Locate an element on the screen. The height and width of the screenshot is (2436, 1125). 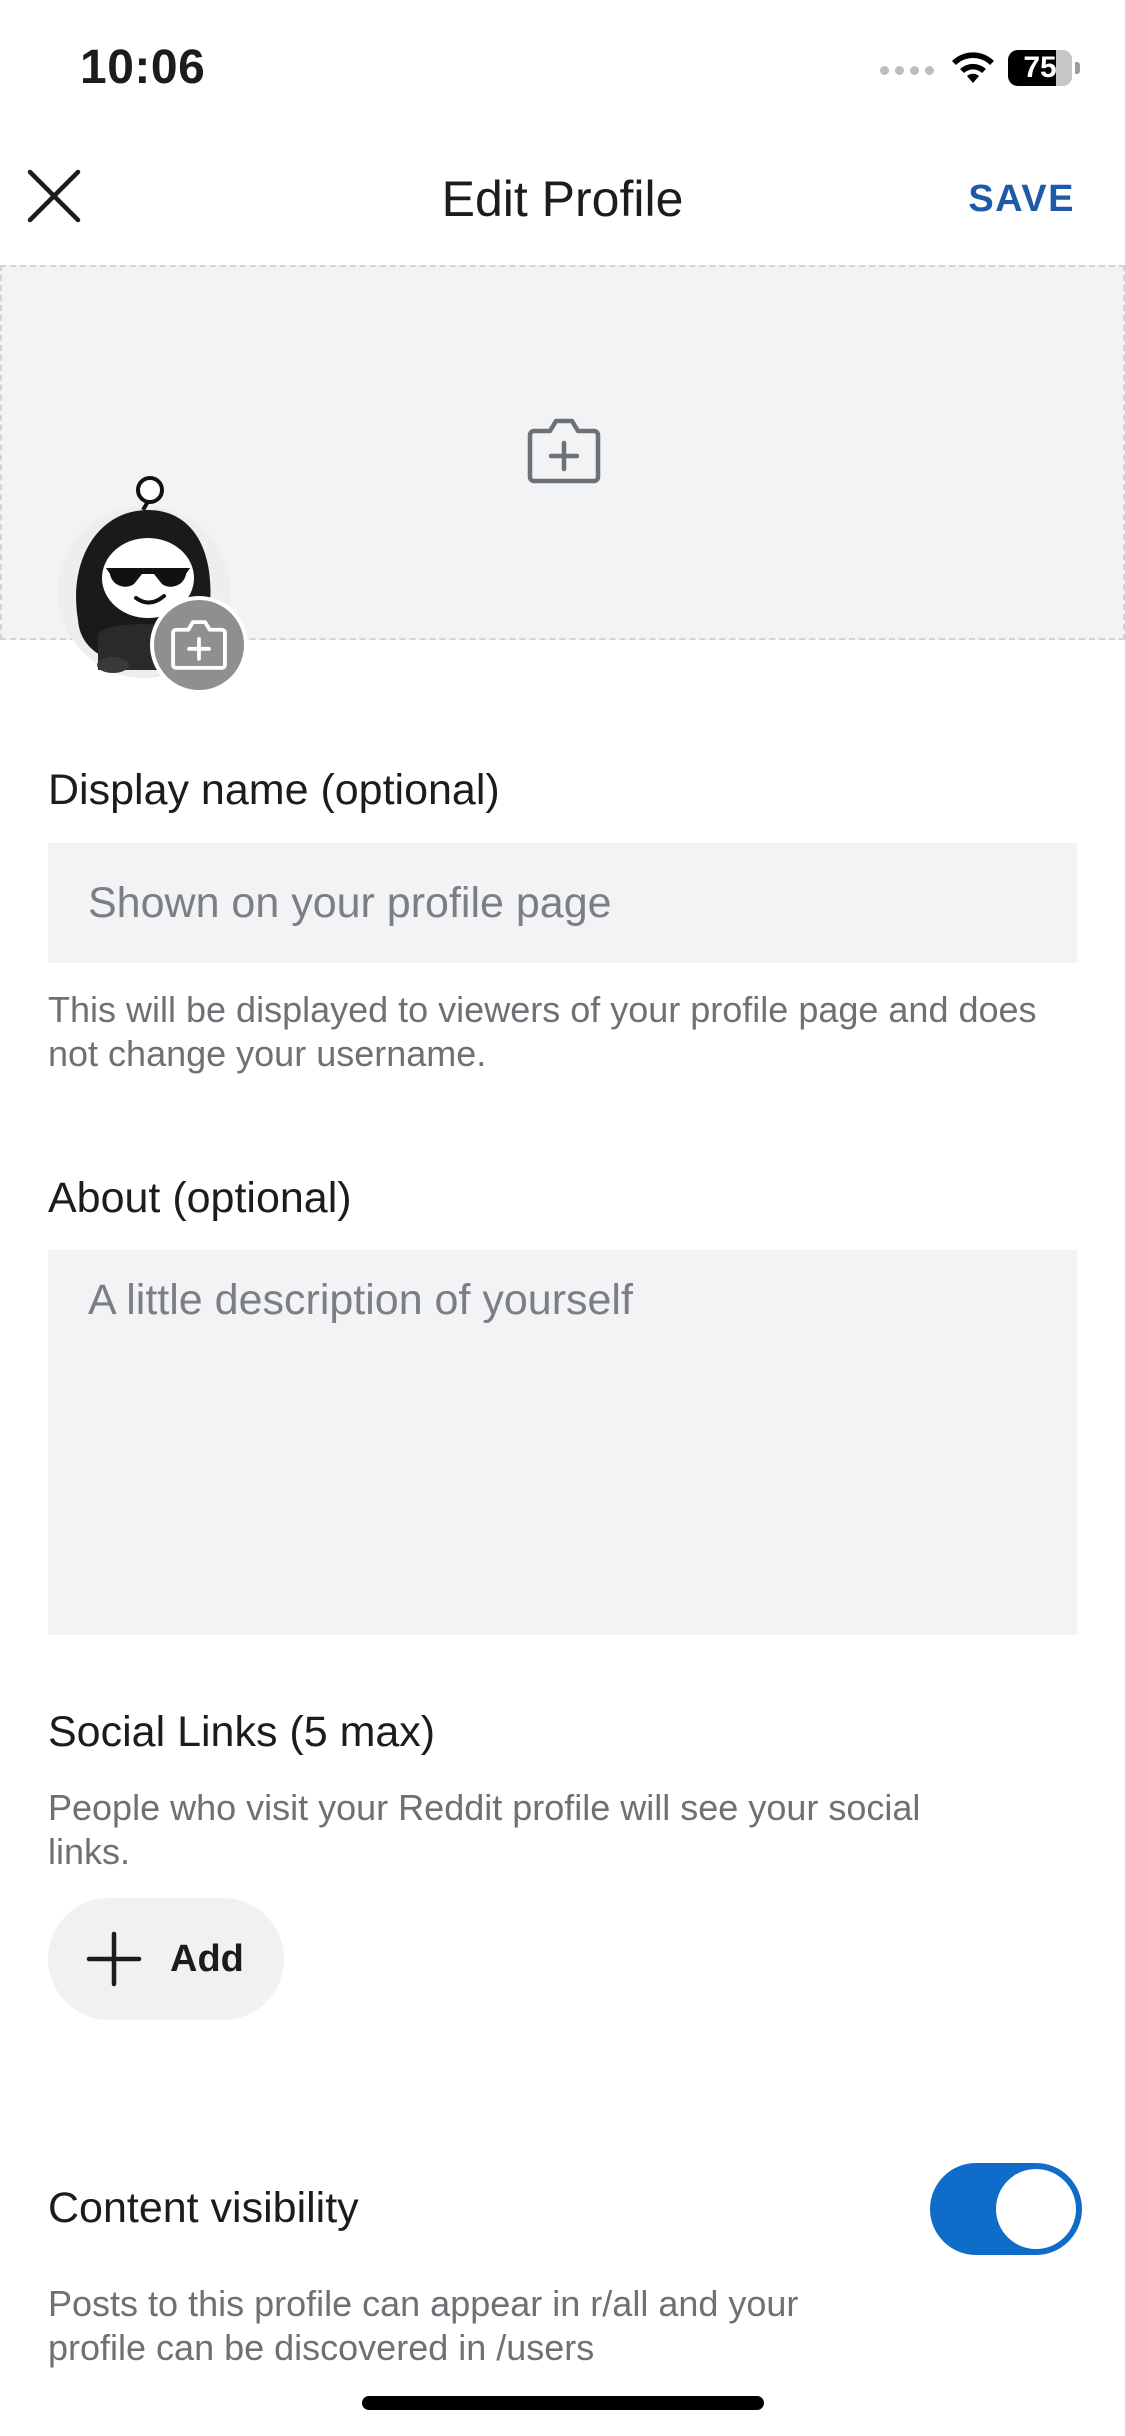
wifi-icon is located at coordinates (973, 67).